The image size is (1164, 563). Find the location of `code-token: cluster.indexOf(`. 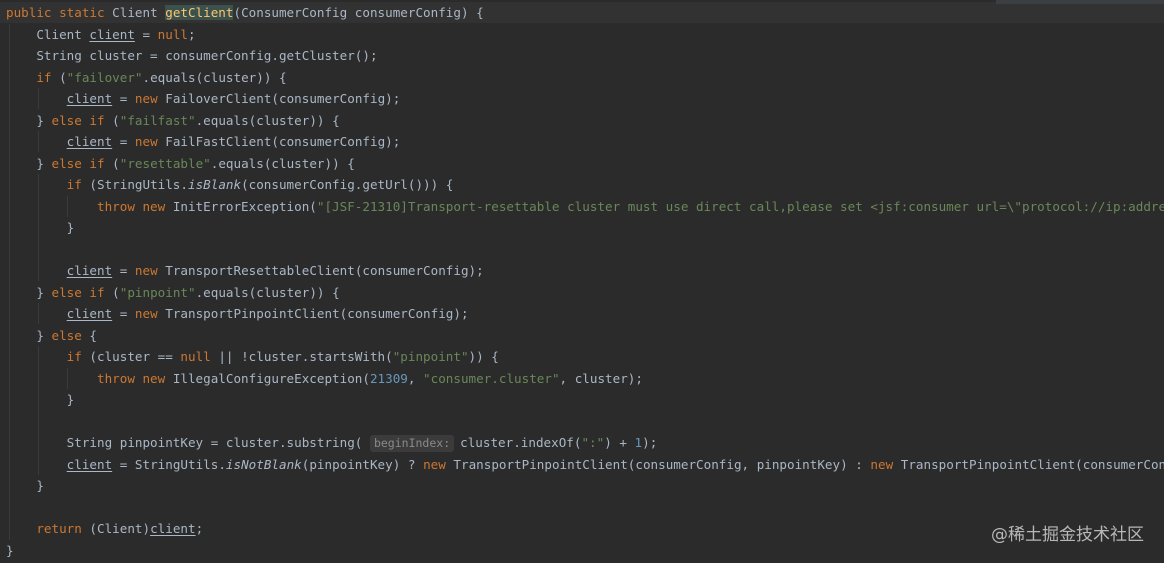

code-token: cluster.indexOf( is located at coordinates (521, 442).